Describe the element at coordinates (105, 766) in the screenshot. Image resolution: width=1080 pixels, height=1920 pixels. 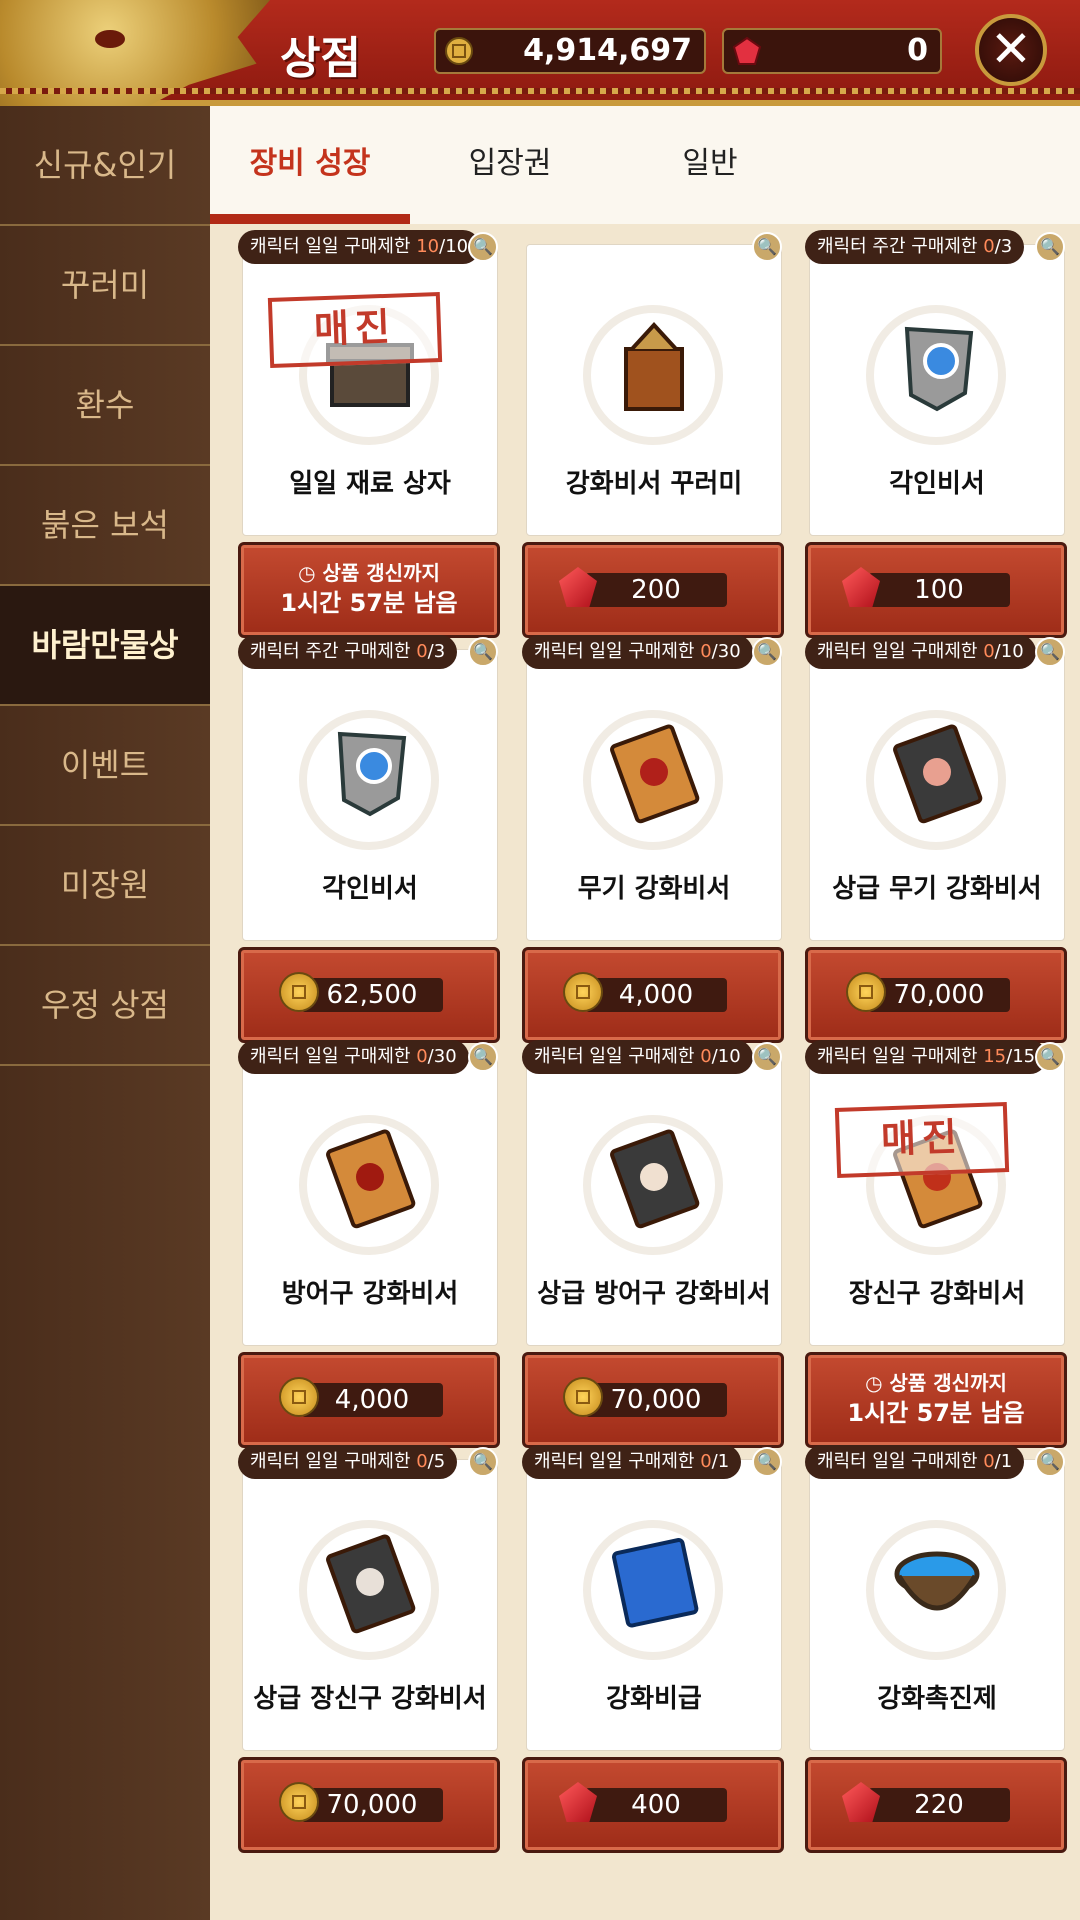
I see `sidebar-item-event: 이벤트` at that location.